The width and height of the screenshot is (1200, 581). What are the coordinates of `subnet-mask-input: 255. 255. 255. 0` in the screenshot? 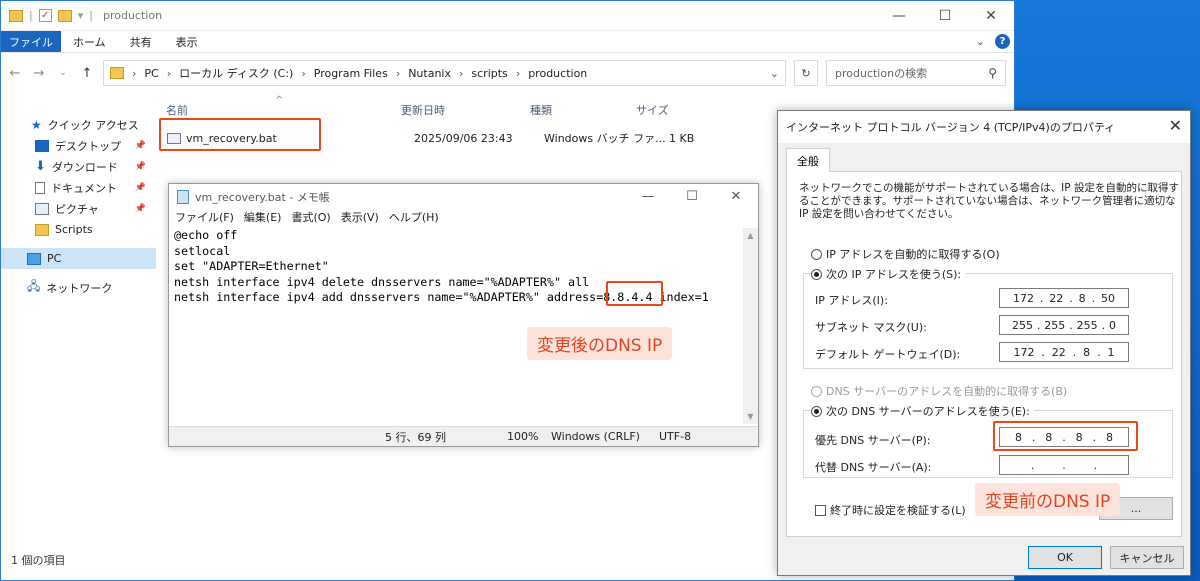 It's located at (1064, 325).